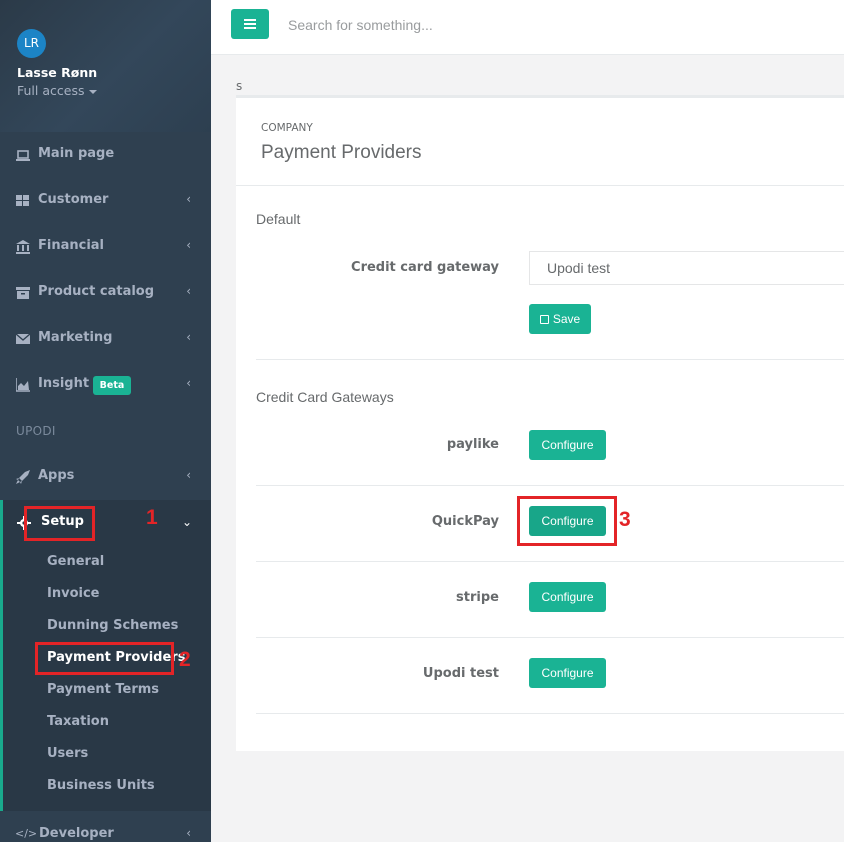  Describe the element at coordinates (73, 199) in the screenshot. I see `sidebar-item-label: Customer` at that location.